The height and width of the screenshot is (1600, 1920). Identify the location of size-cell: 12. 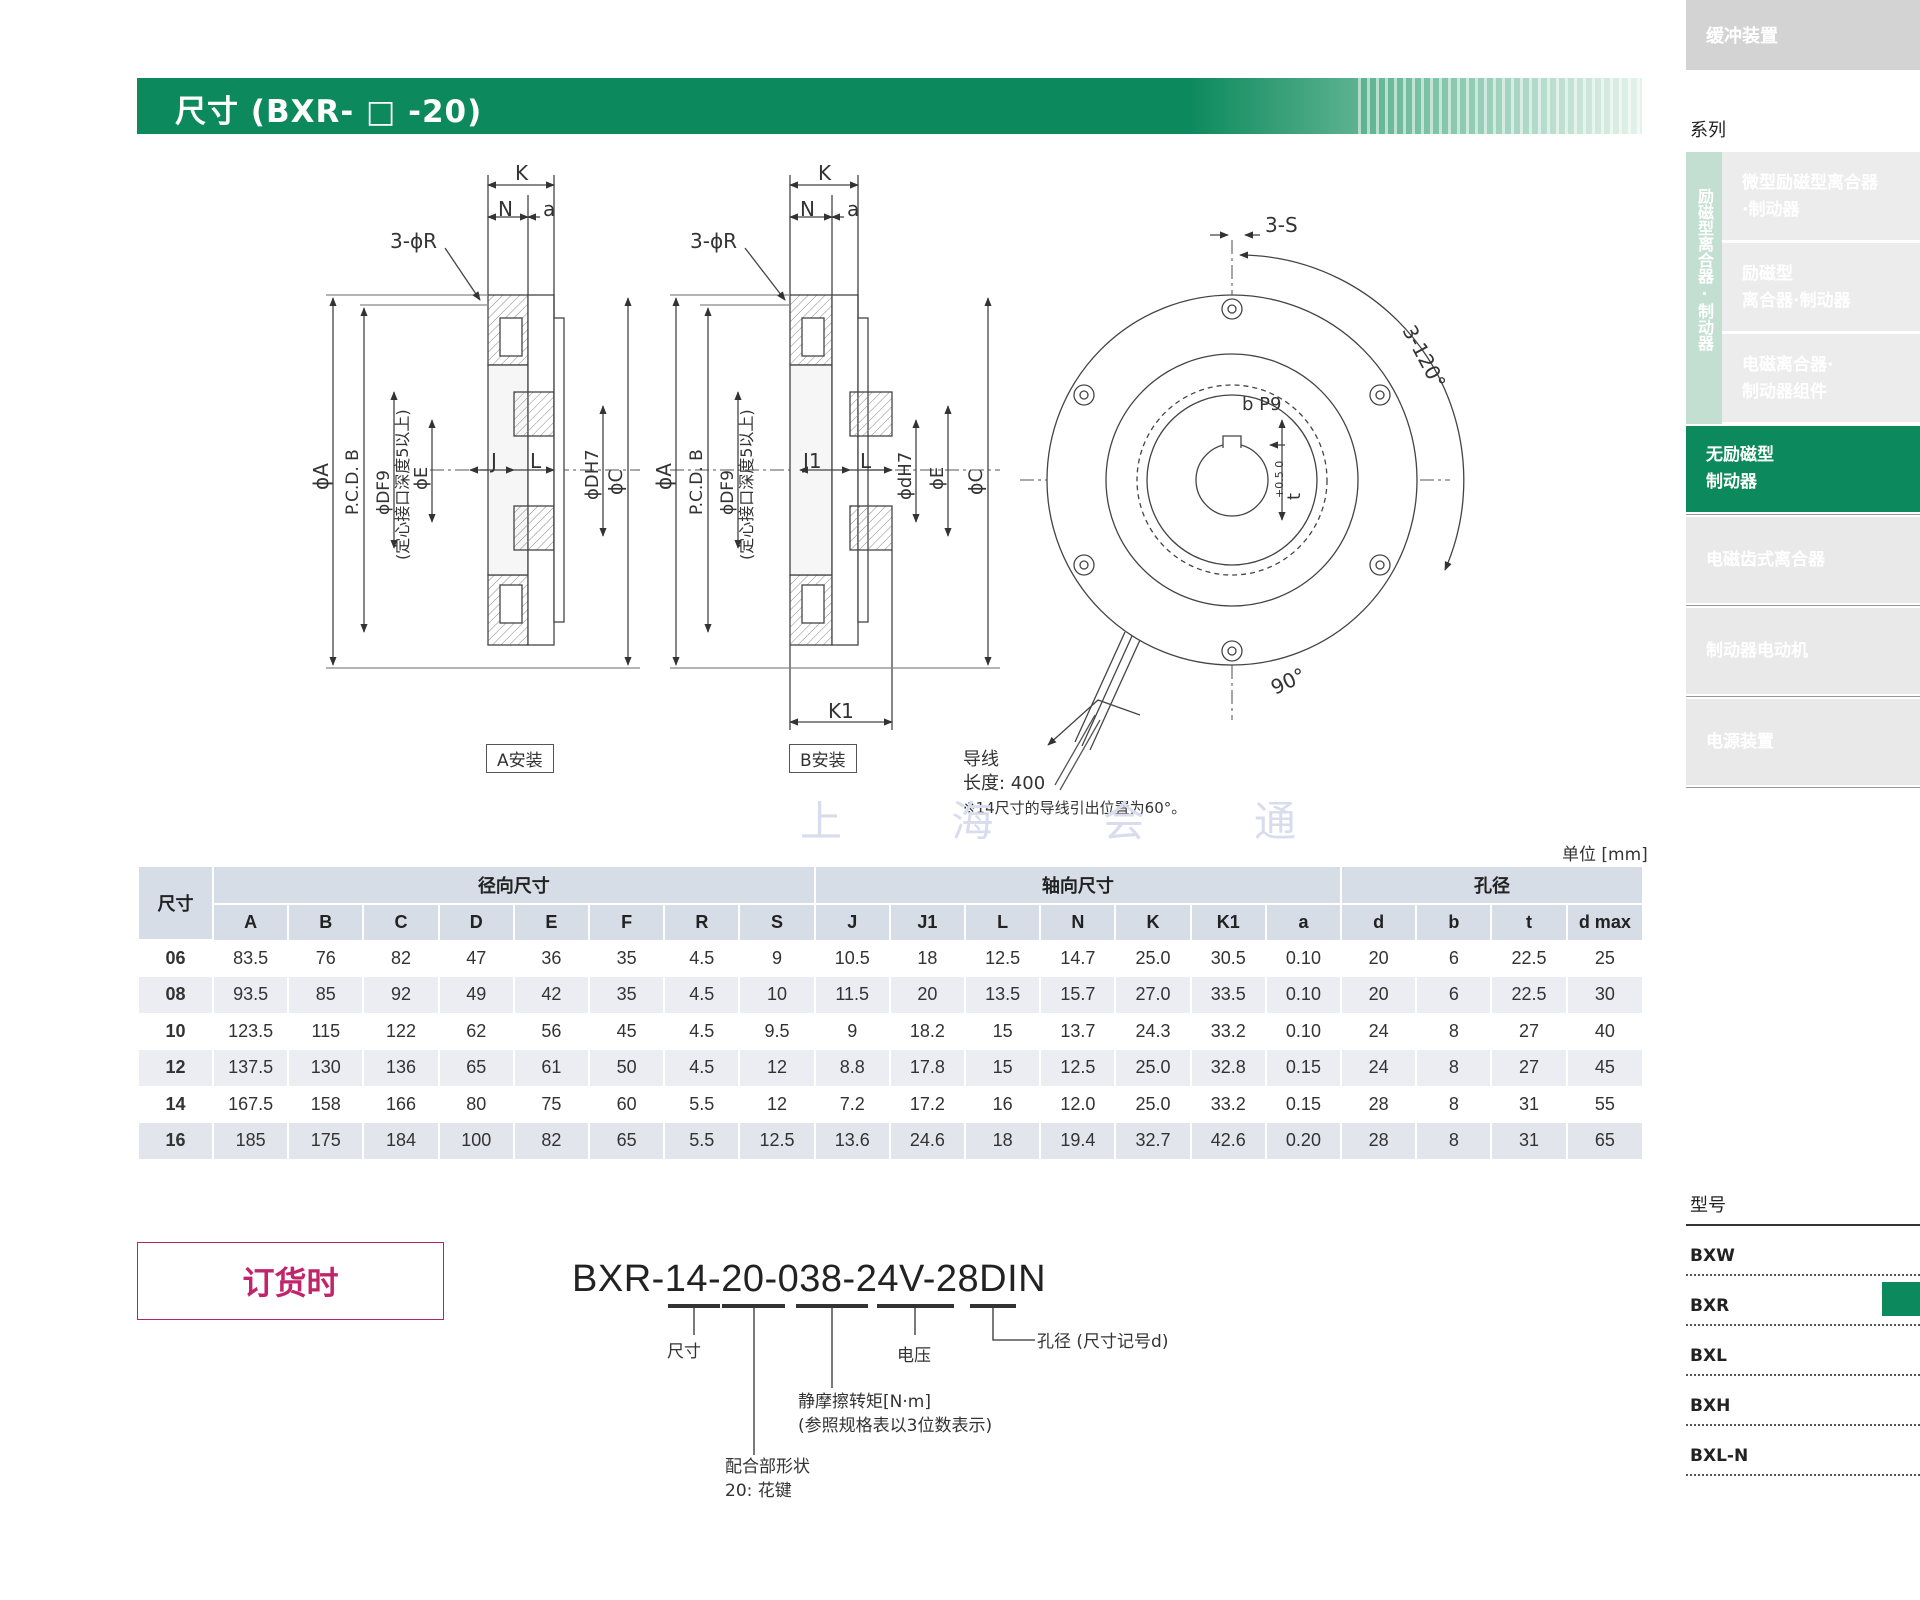
(175, 1067).